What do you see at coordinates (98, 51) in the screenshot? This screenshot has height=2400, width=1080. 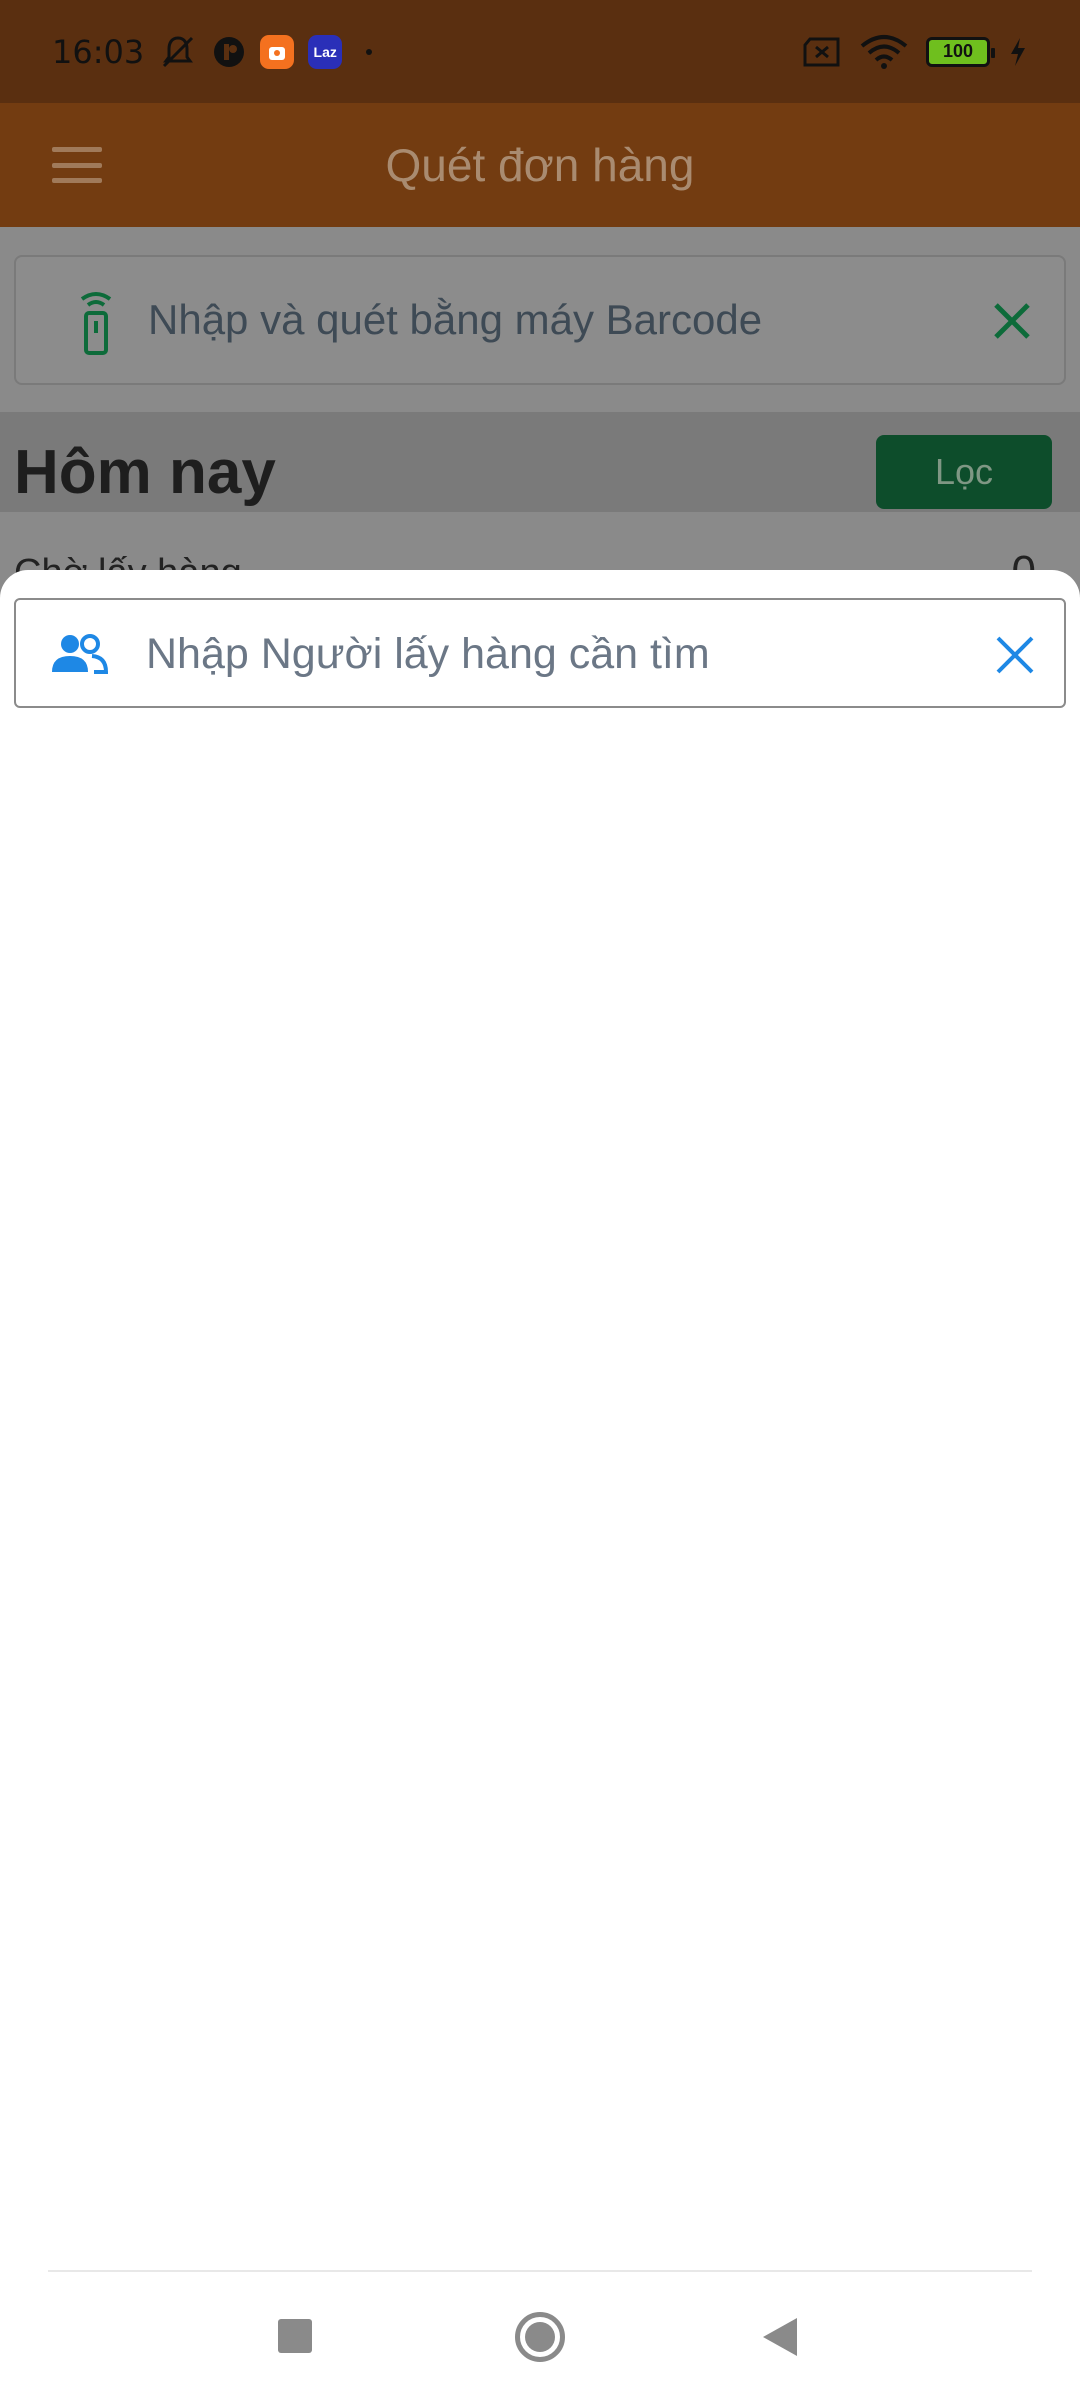 I see `status-time: 16:03` at bounding box center [98, 51].